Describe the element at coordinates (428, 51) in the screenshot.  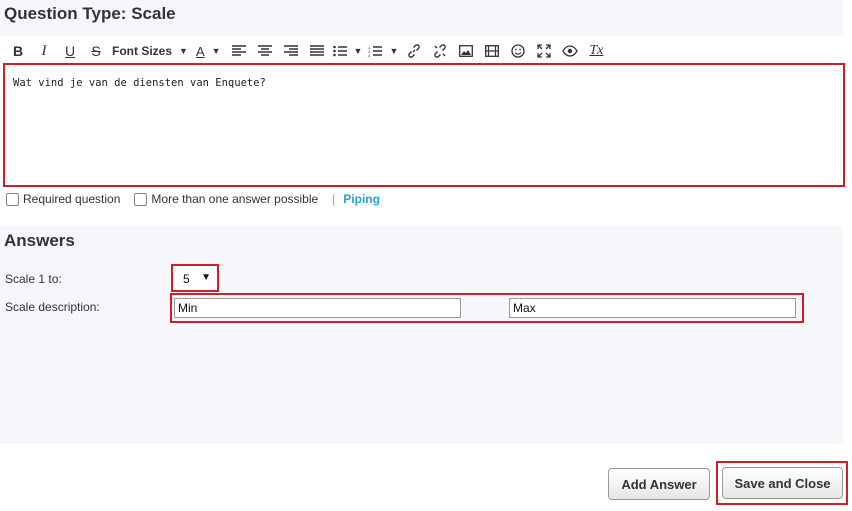
I see `editor-toolbar: B I U S Font Sizes ▼ A ▼ ▼ 123 ▼ Tx` at that location.